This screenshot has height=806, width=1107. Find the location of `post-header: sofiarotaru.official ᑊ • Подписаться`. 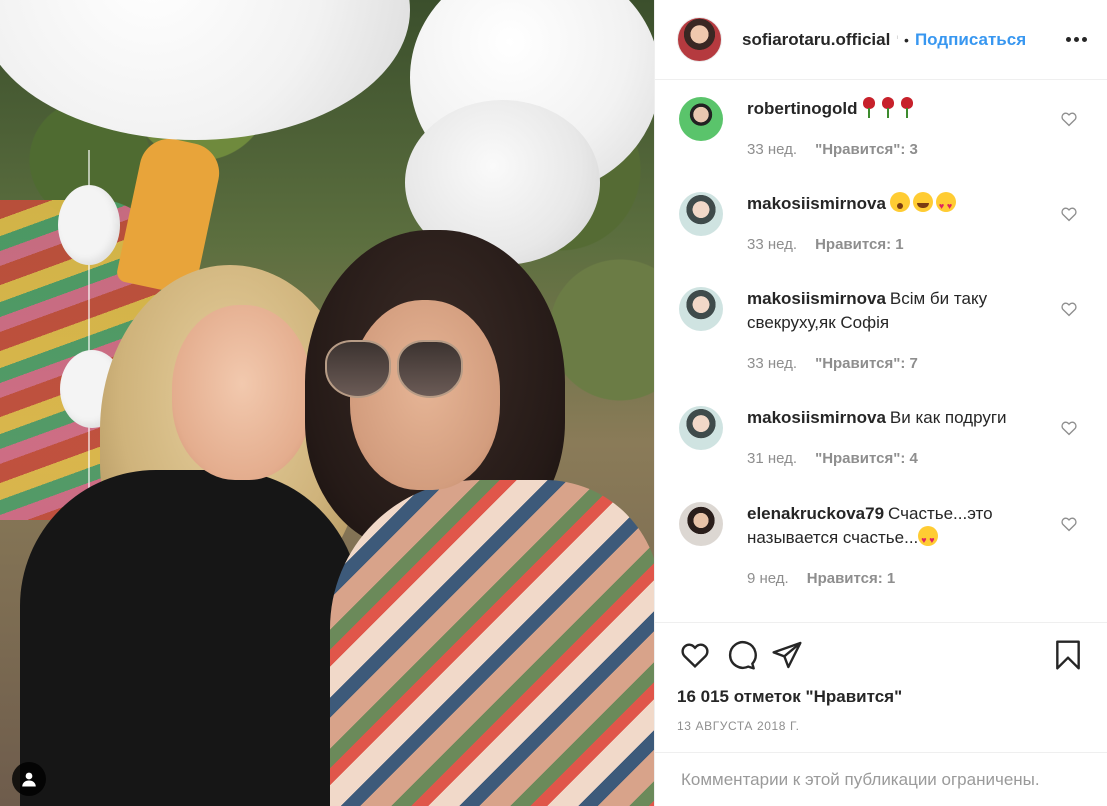

post-header: sofiarotaru.official ᑊ • Подписаться is located at coordinates (881, 40).